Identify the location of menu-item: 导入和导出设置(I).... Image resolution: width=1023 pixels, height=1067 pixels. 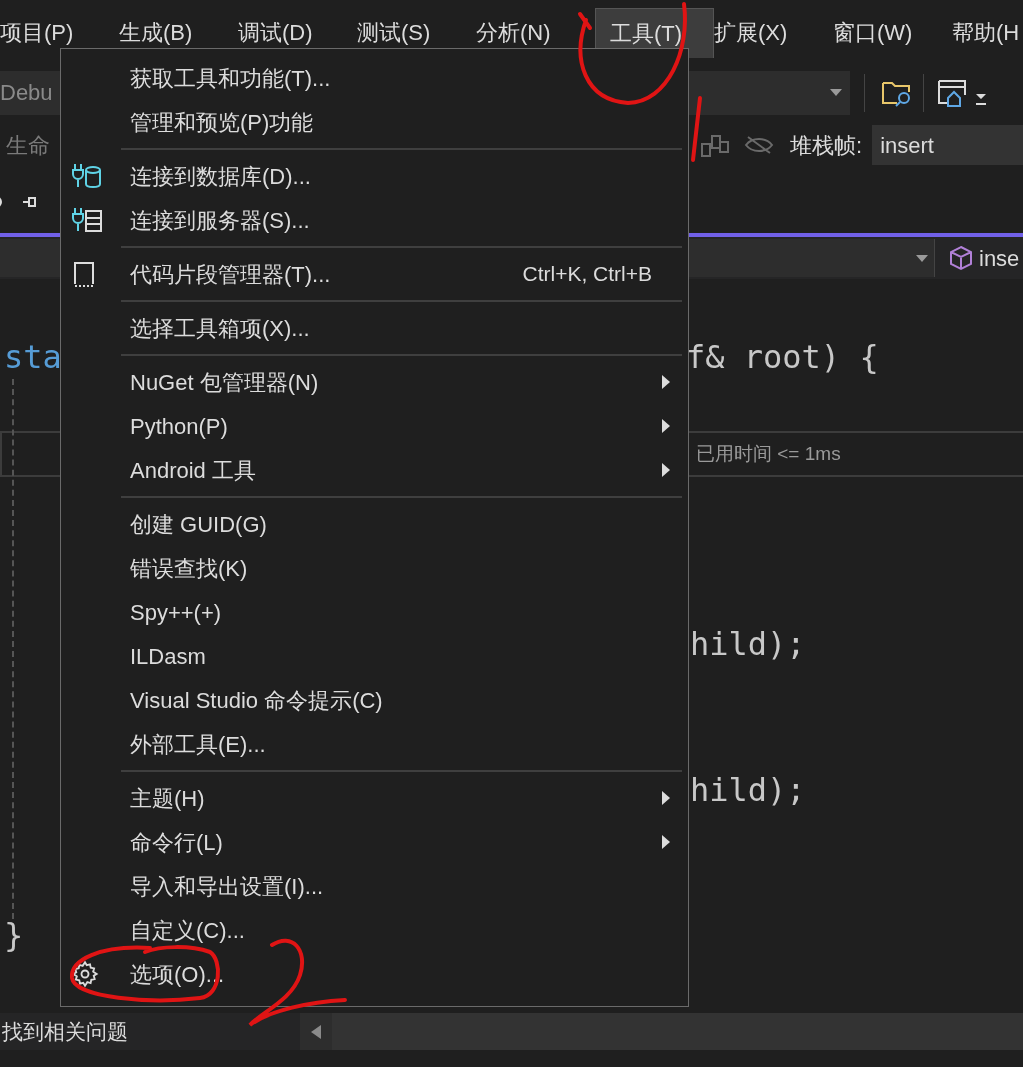
(374, 886).